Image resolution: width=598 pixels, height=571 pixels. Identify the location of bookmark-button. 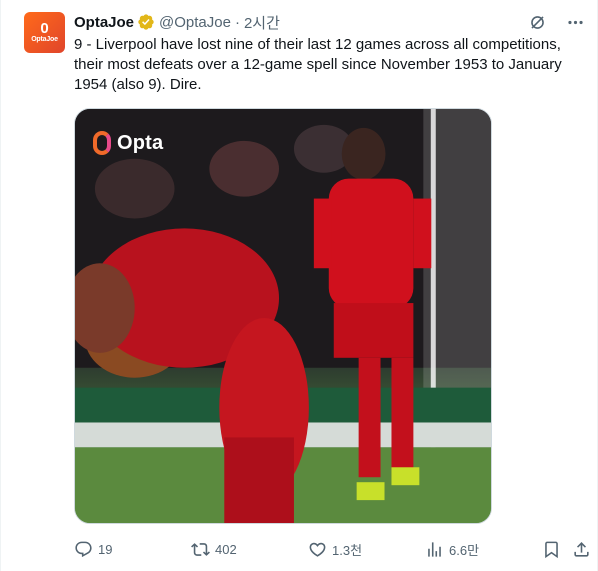
(551, 549).